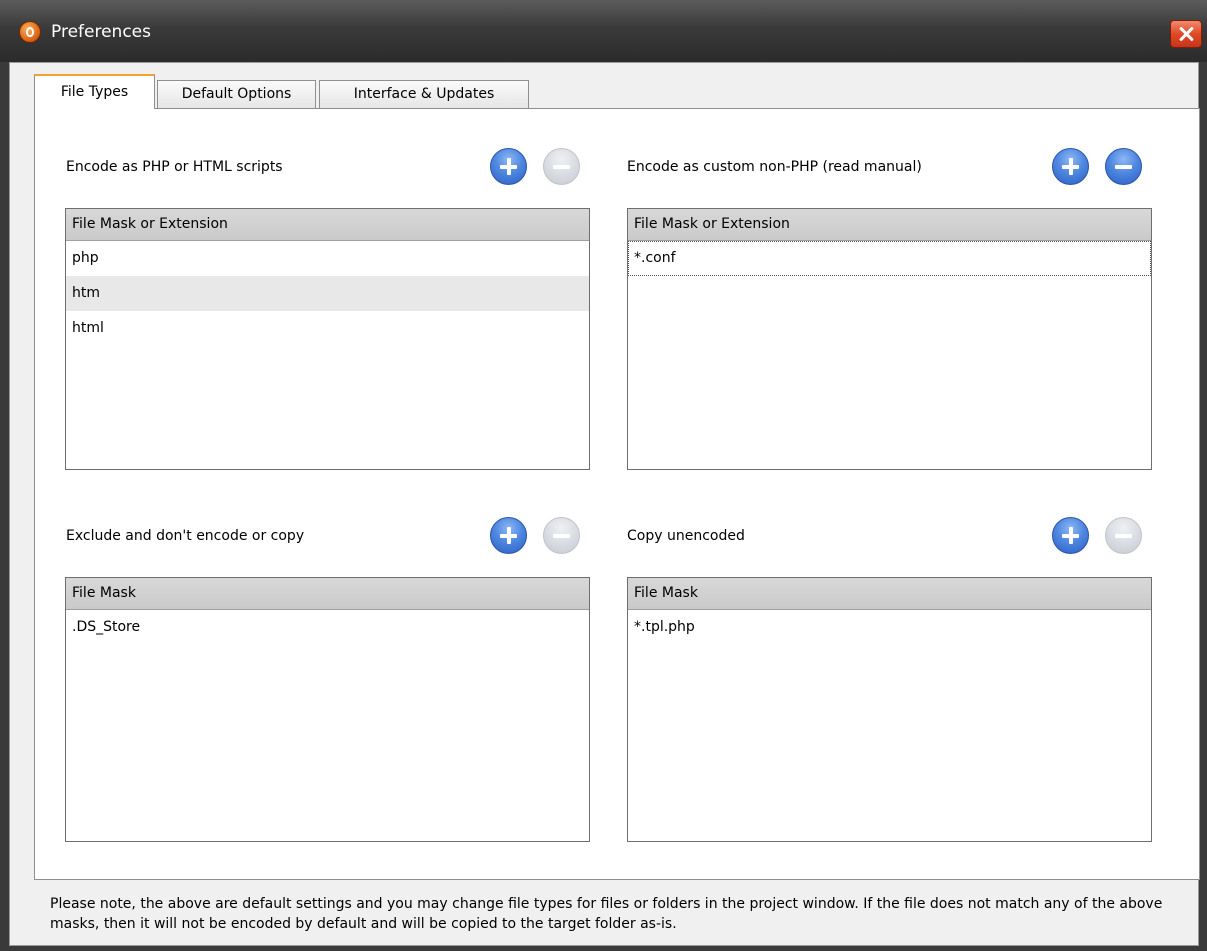 The image size is (1207, 951). I want to click on list-item: .DS_Store, so click(327, 627).